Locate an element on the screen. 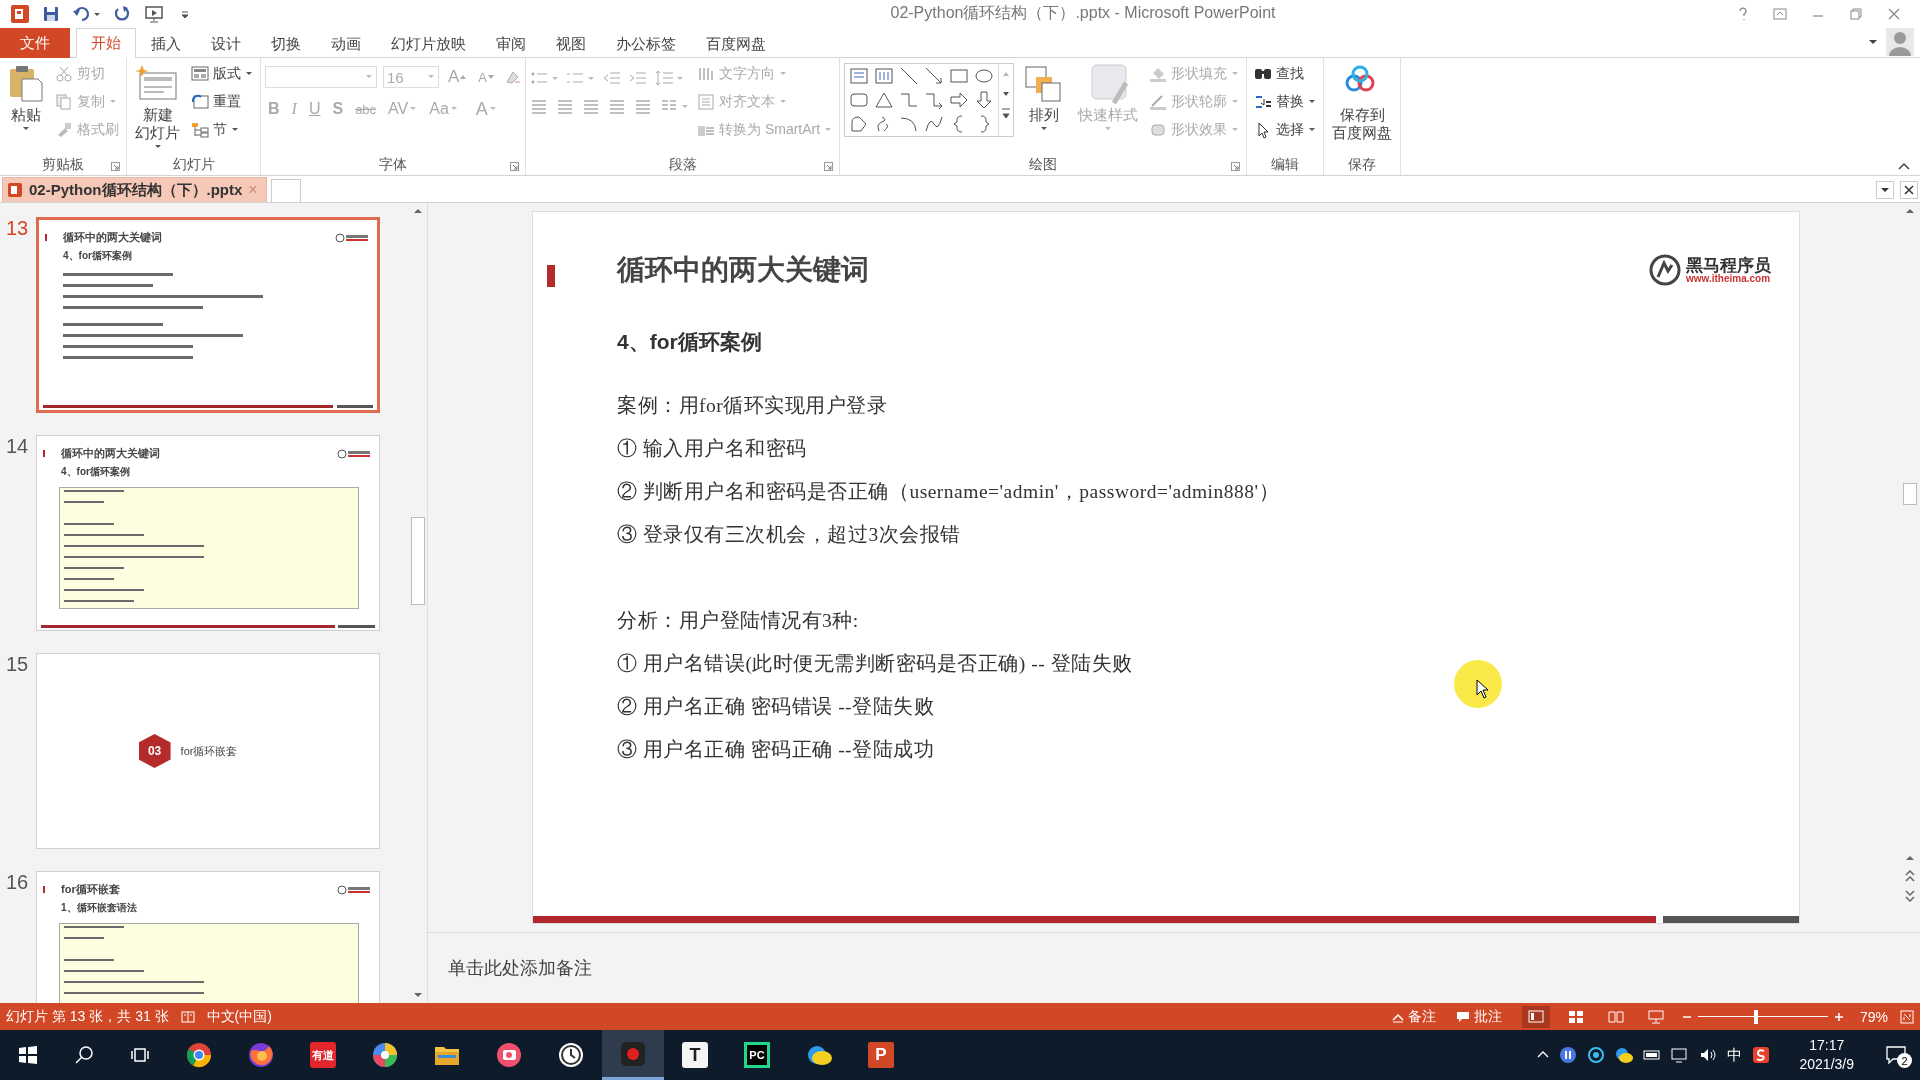 The image size is (1920, 1080). line-icon is located at coordinates (909, 76).